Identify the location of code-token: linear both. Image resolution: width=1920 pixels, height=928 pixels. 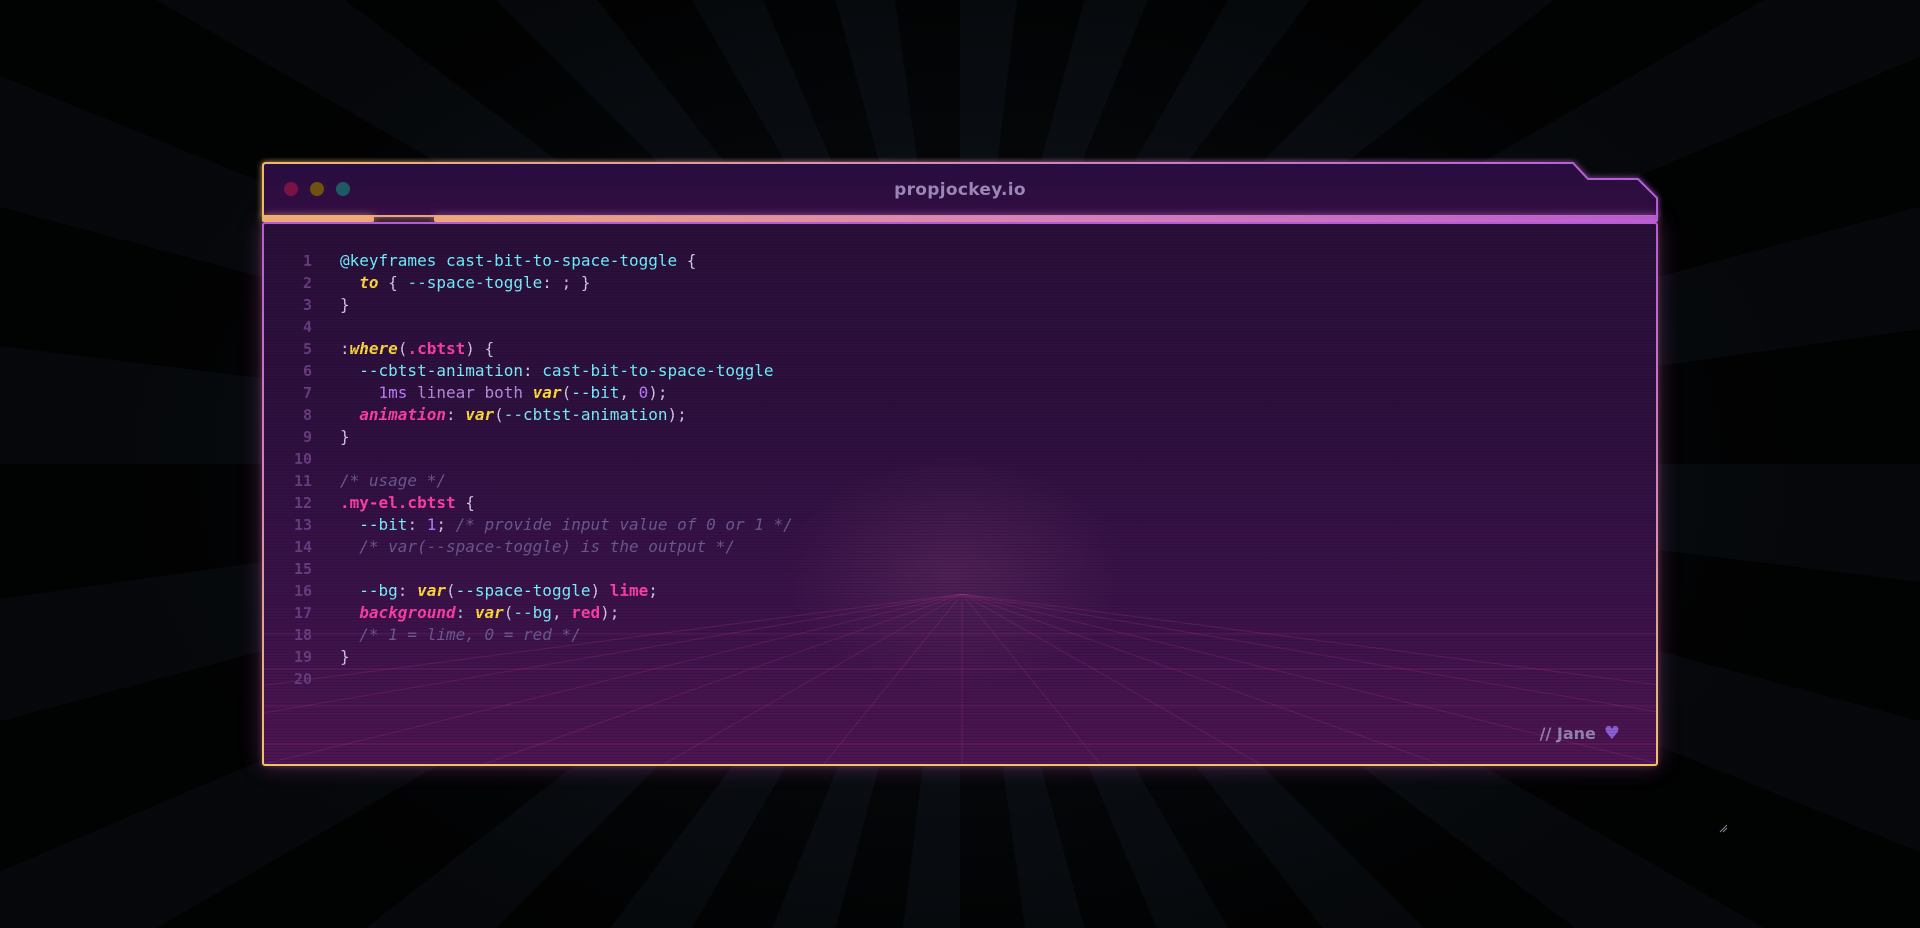
(470, 392).